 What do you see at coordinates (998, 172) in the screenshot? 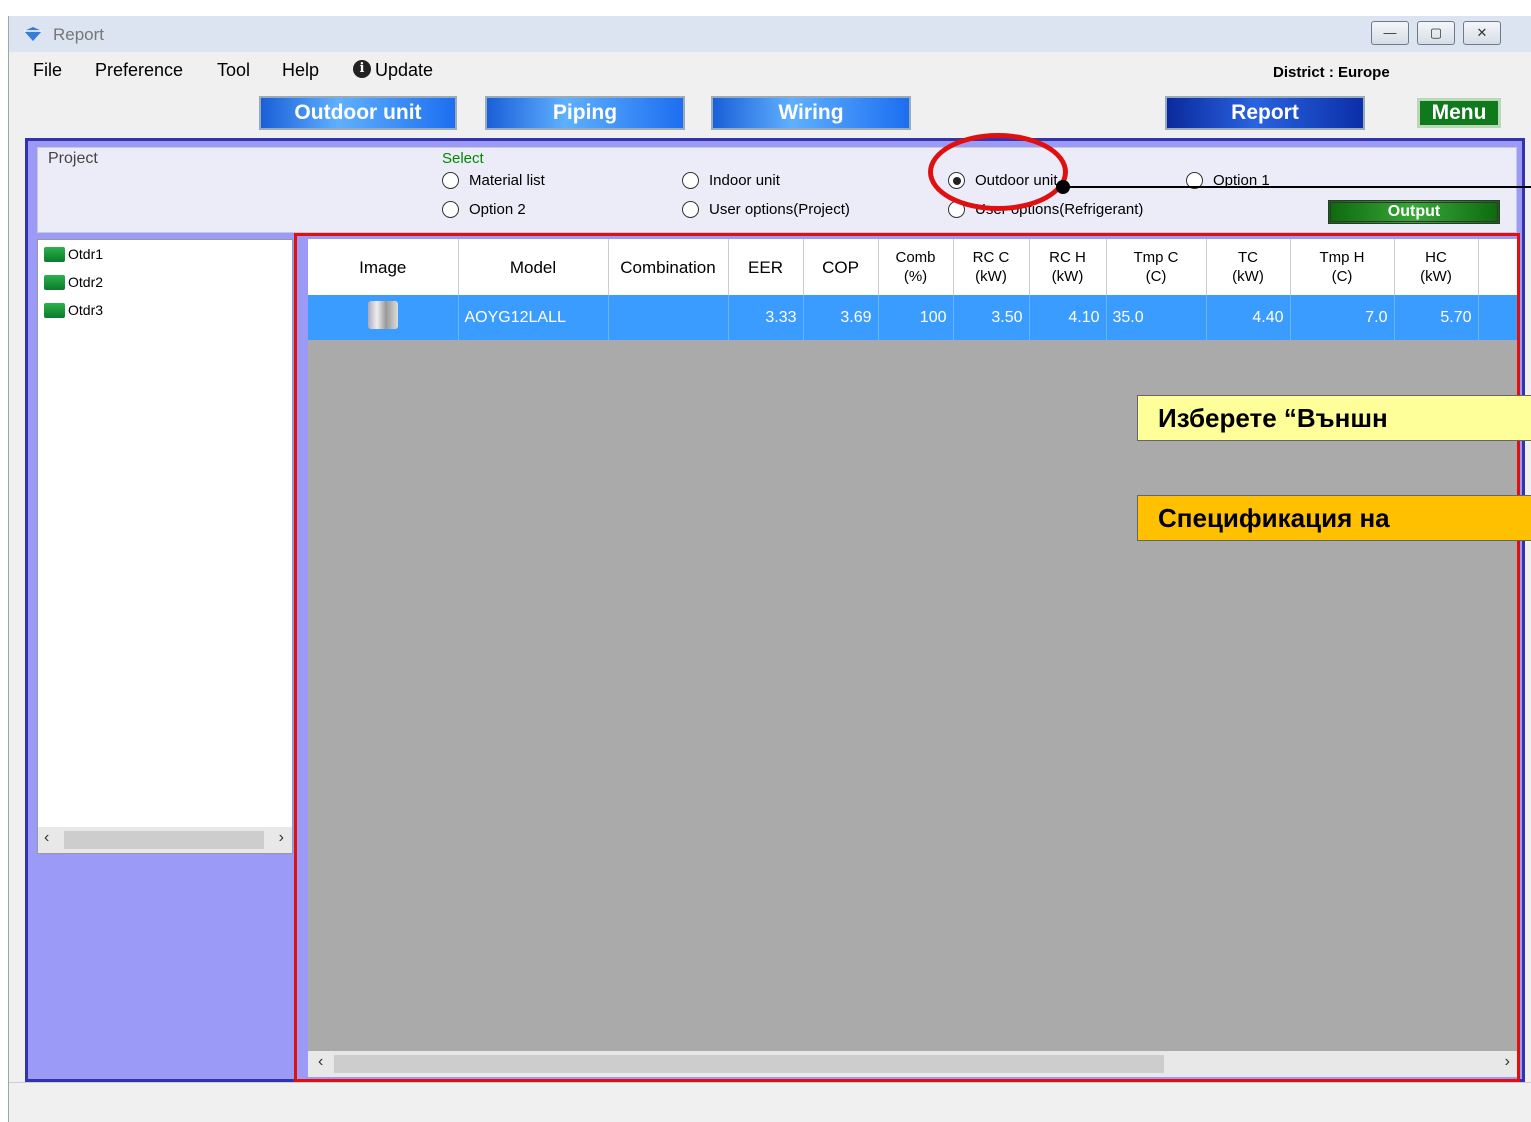
I see `outdoor-unit-highlight-circle` at bounding box center [998, 172].